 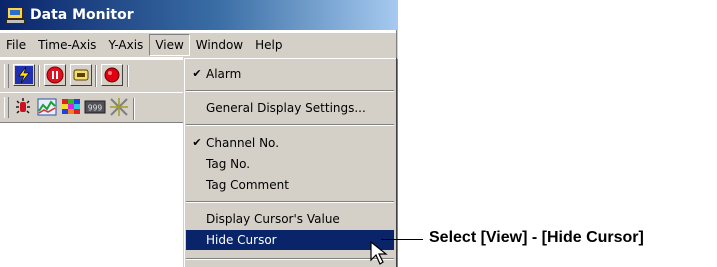 I want to click on menu-item-label: Channel No., so click(x=243, y=143).